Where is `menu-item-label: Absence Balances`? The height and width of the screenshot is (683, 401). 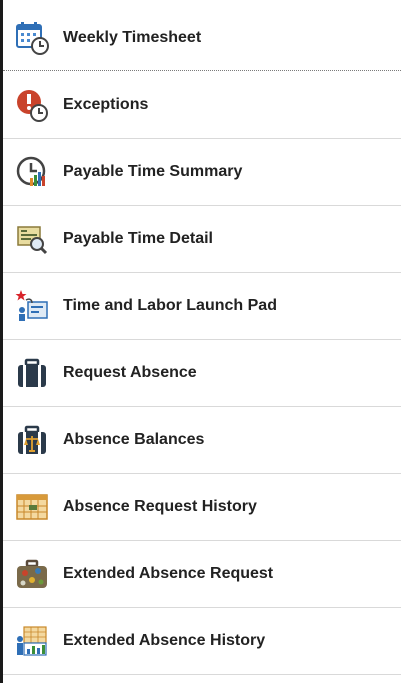
menu-item-label: Absence Balances is located at coordinates (134, 439).